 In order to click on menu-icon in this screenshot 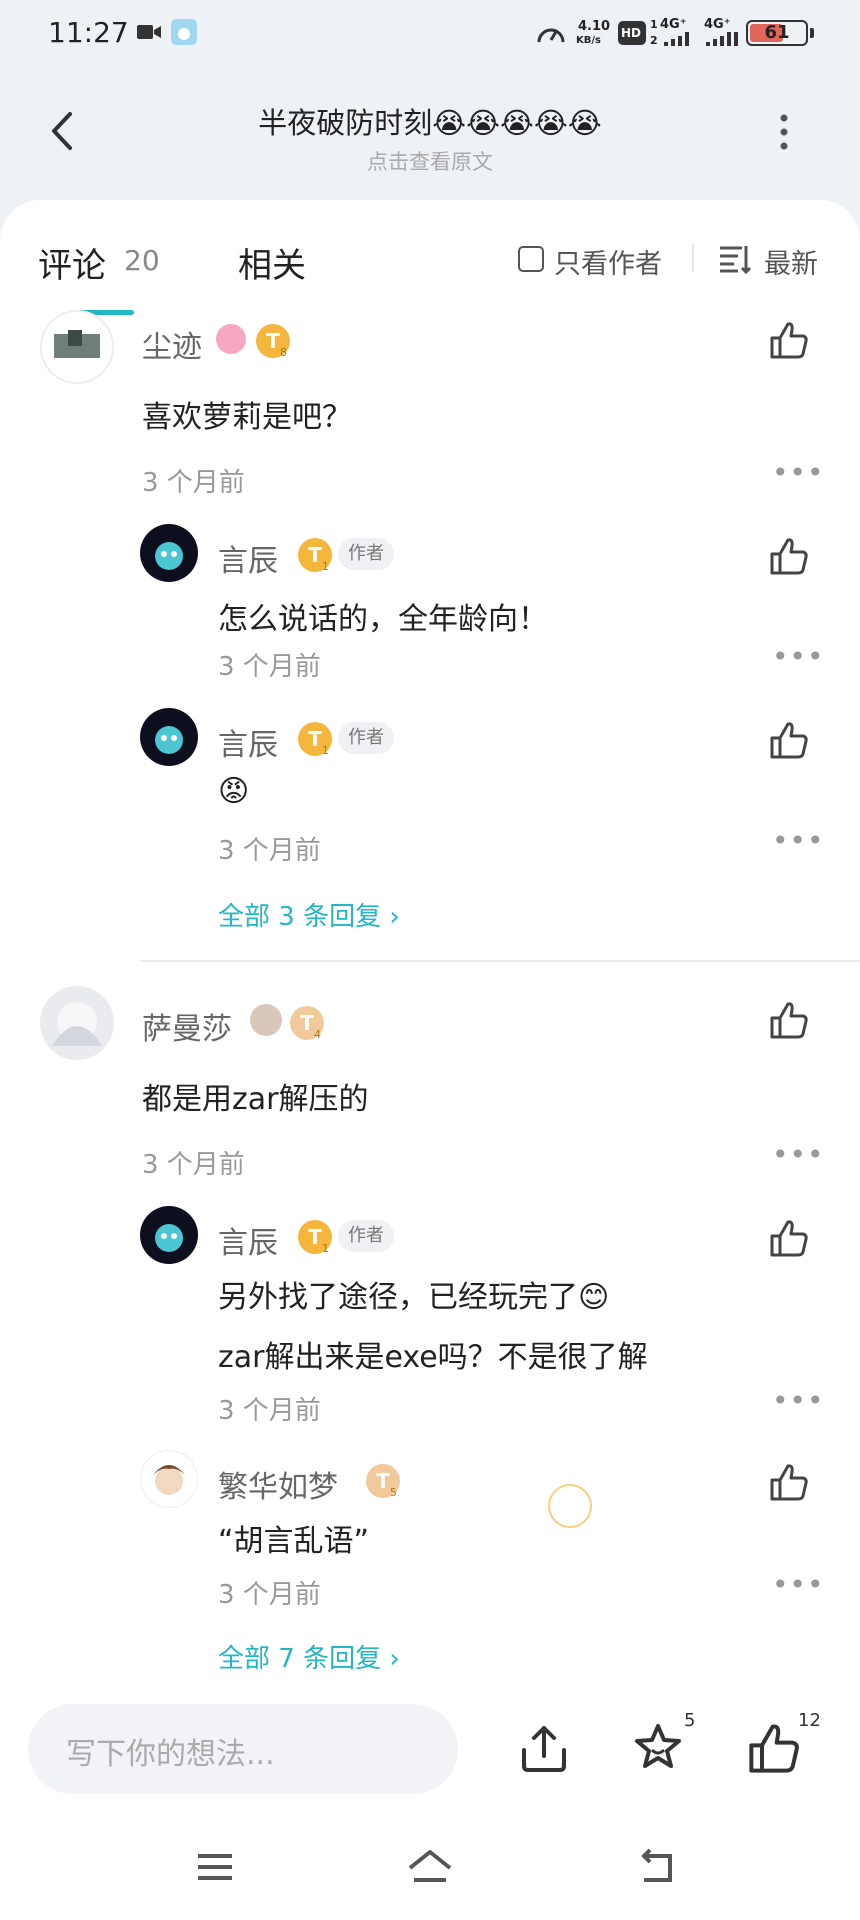, I will do `click(215, 1867)`.